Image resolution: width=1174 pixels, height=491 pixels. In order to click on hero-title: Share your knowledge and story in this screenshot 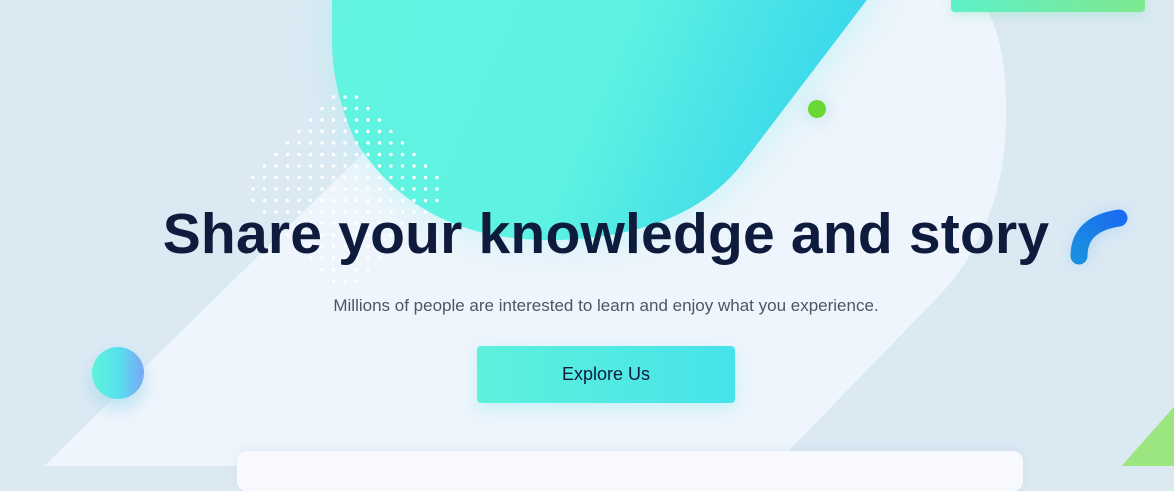, I will do `click(606, 234)`.